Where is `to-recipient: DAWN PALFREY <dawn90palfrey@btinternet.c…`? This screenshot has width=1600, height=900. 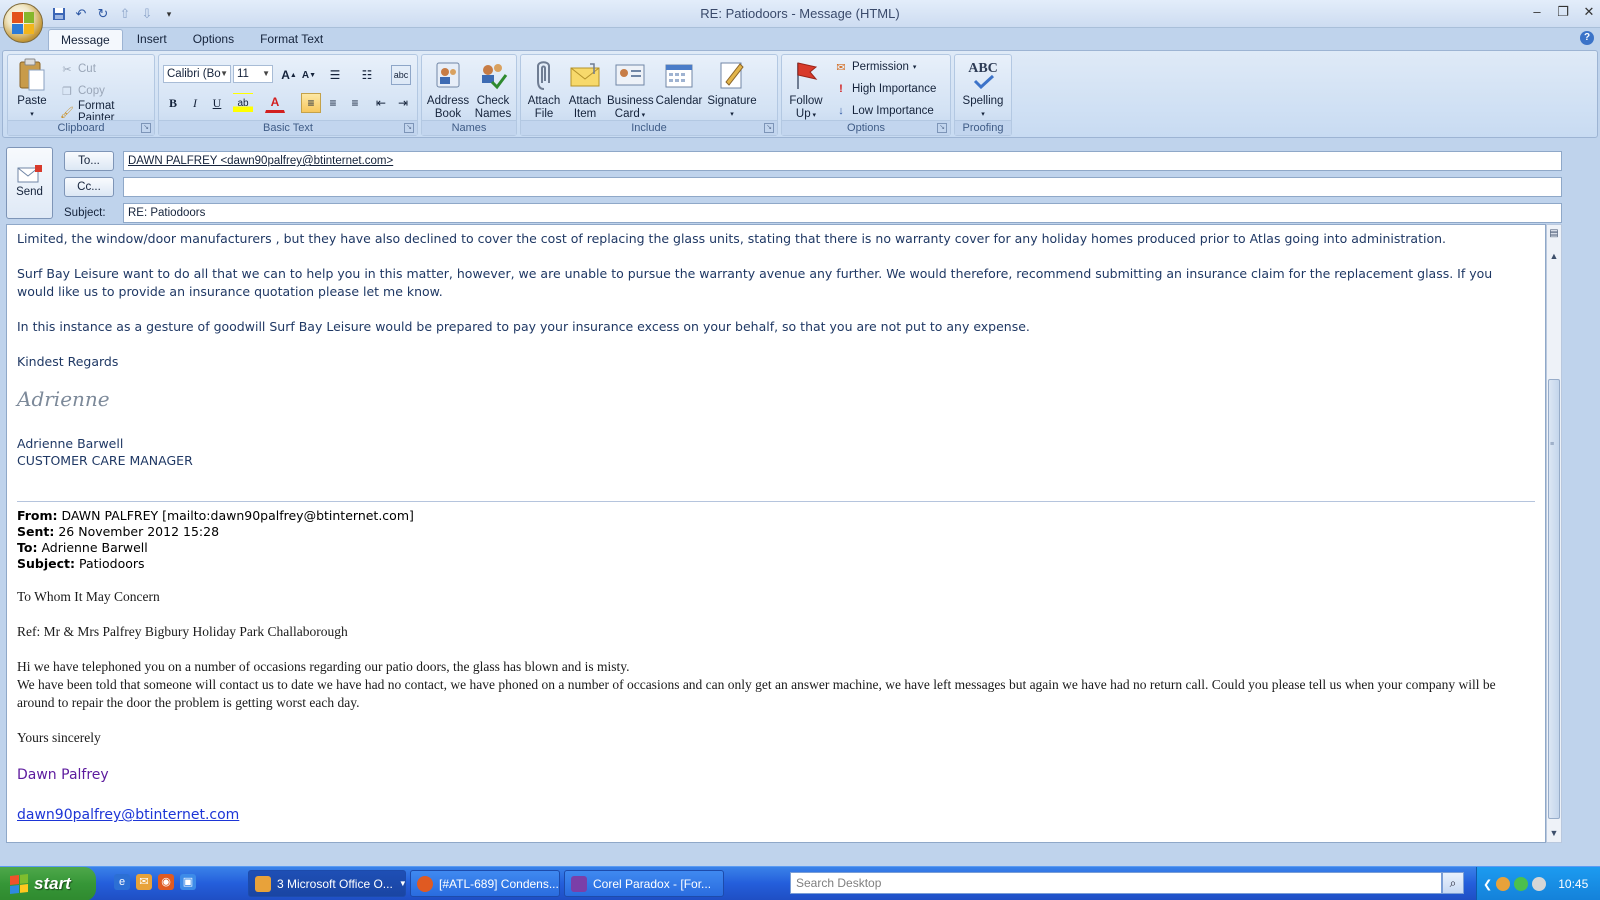
to-recipient: DAWN PALFREY <dawn90palfrey@btinternet.c… is located at coordinates (260, 161).